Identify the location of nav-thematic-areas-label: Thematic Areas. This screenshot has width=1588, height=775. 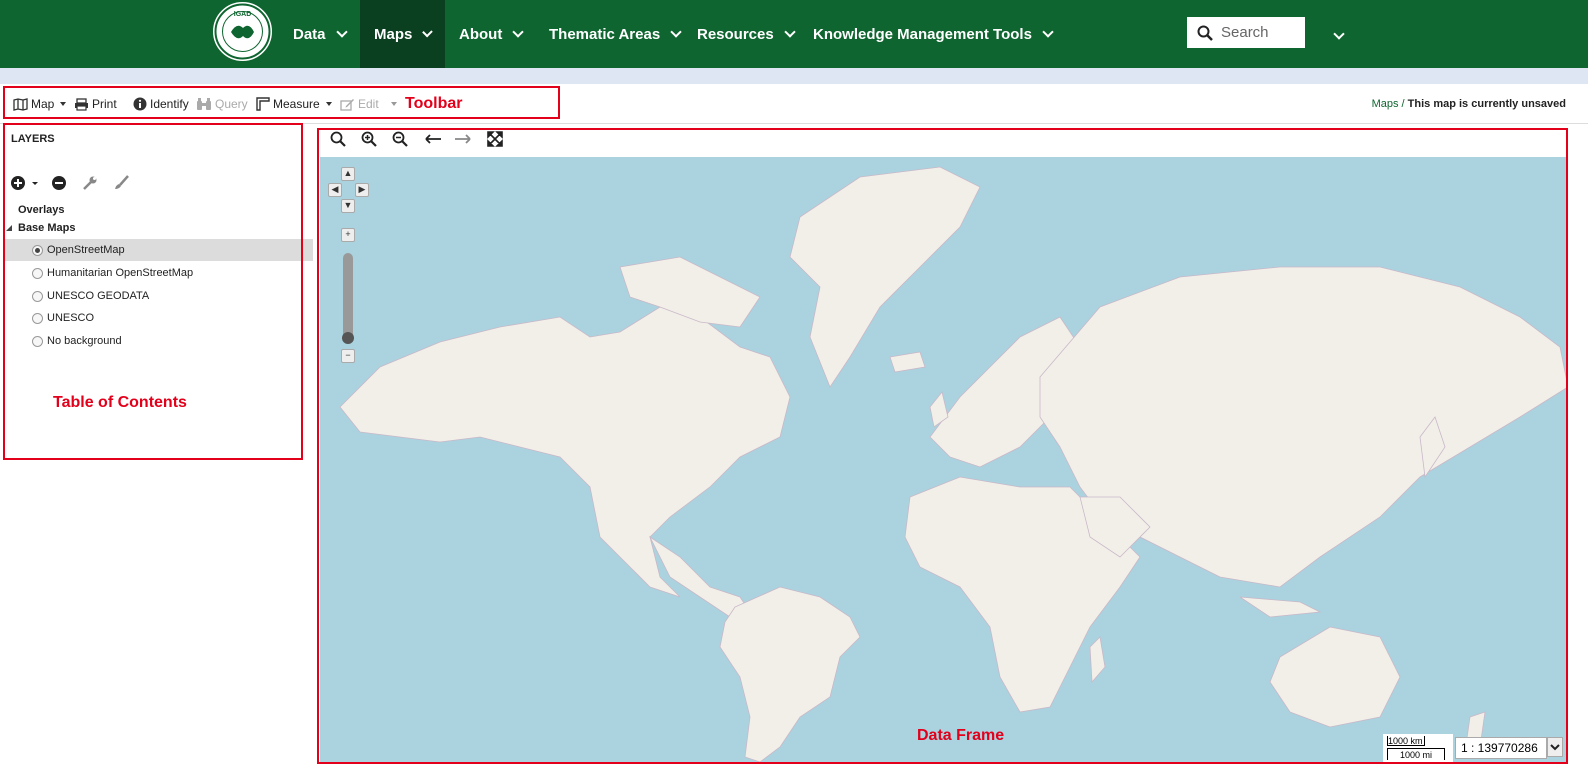
(605, 34).